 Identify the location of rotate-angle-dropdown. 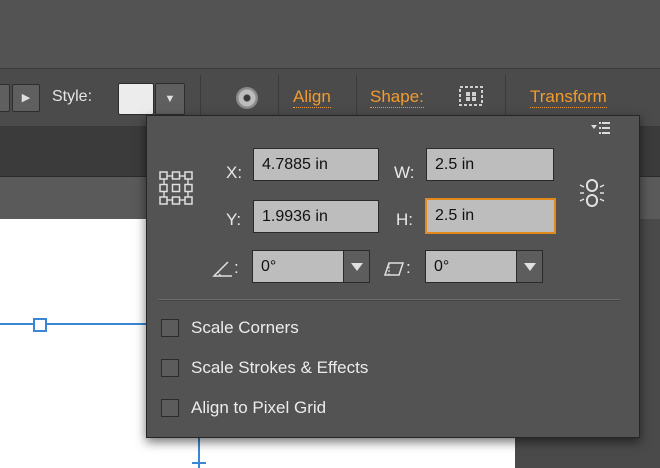
(356, 266).